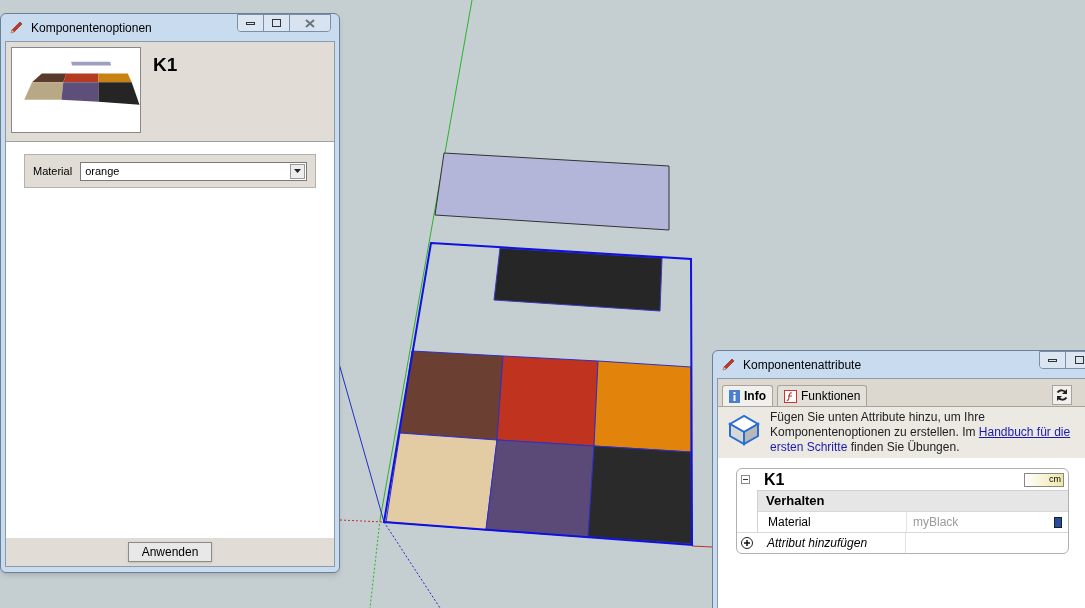  Describe the element at coordinates (1058, 522) in the screenshot. I see `list-icon` at that location.